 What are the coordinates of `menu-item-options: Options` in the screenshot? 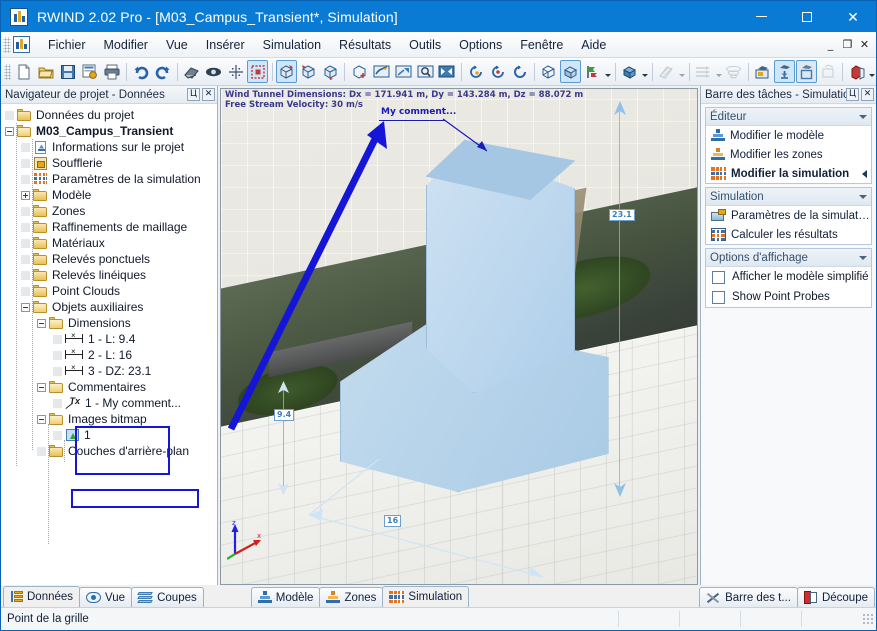 It's located at (480, 45).